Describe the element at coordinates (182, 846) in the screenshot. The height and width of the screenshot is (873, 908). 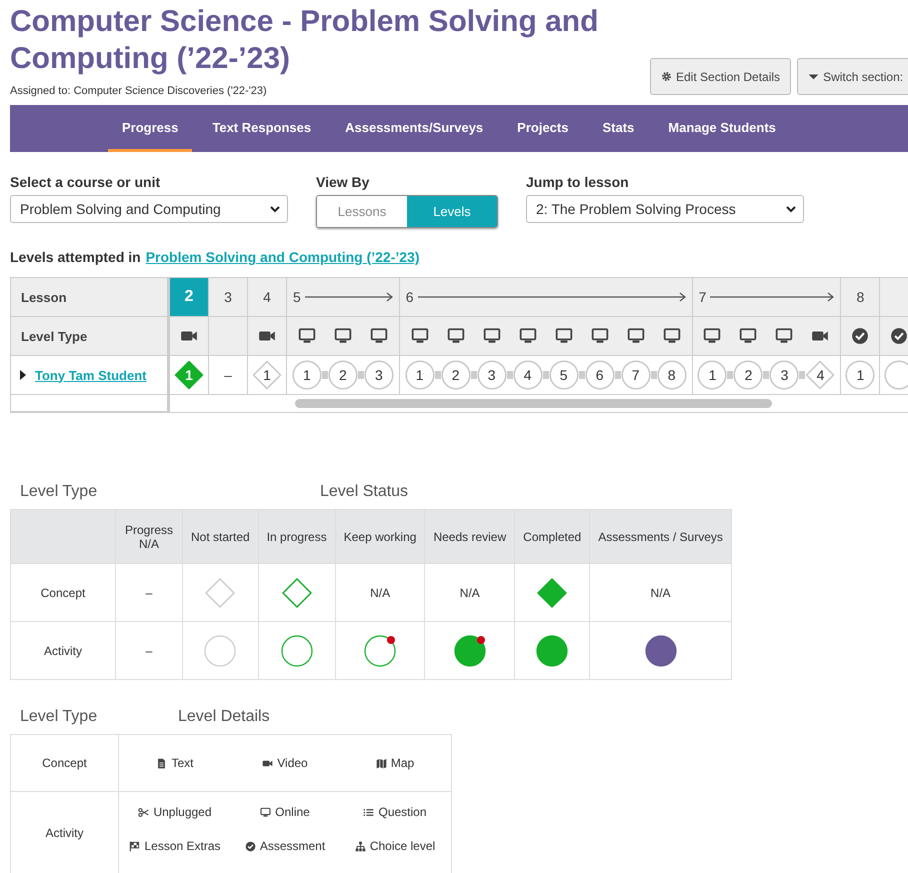
I see `legend-label: Lesson Extras` at that location.